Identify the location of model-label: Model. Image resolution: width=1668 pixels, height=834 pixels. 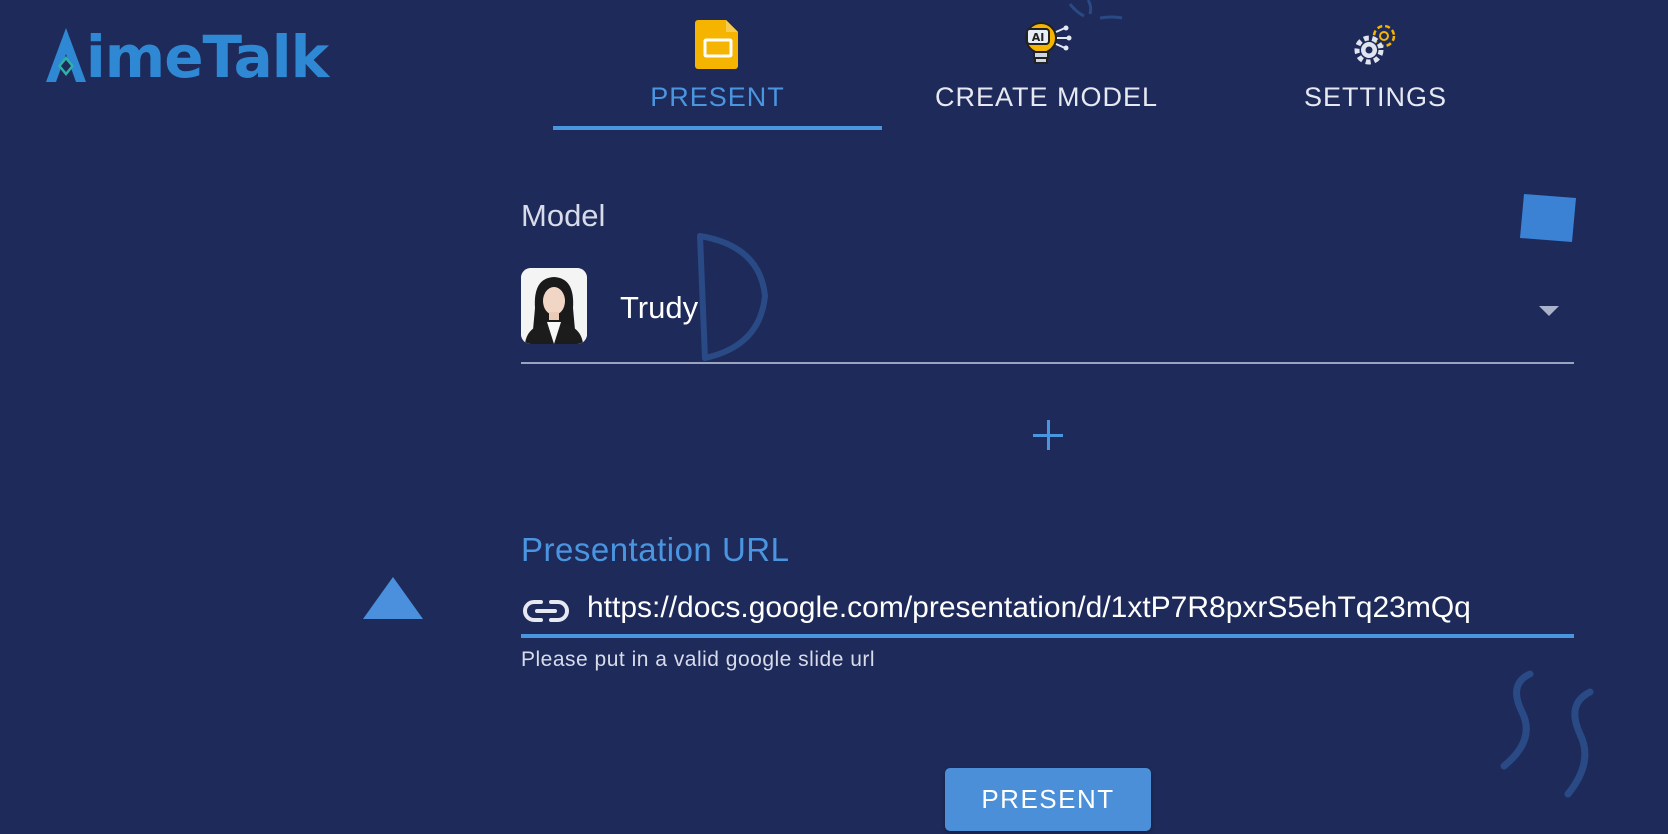
(563, 215).